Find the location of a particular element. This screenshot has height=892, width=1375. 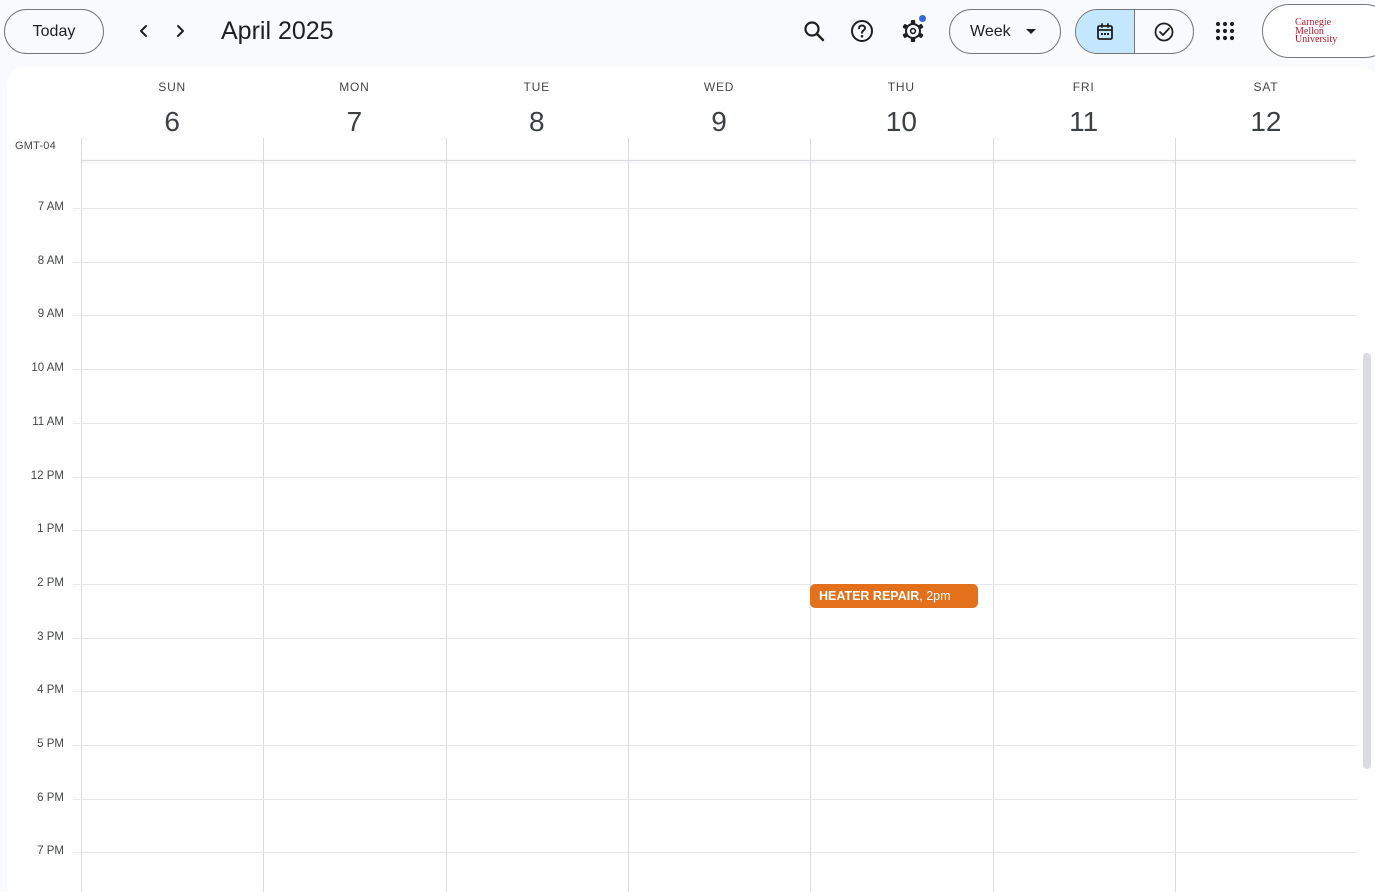

event-chip: HEATER REPAIR, 2pm is located at coordinates (894, 596).